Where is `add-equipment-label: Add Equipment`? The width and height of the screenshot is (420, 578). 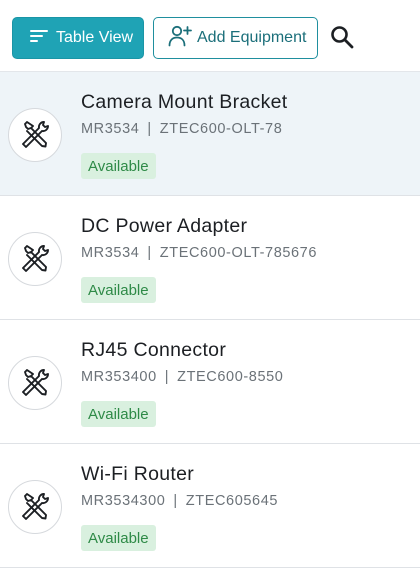 add-equipment-label: Add Equipment is located at coordinates (252, 37).